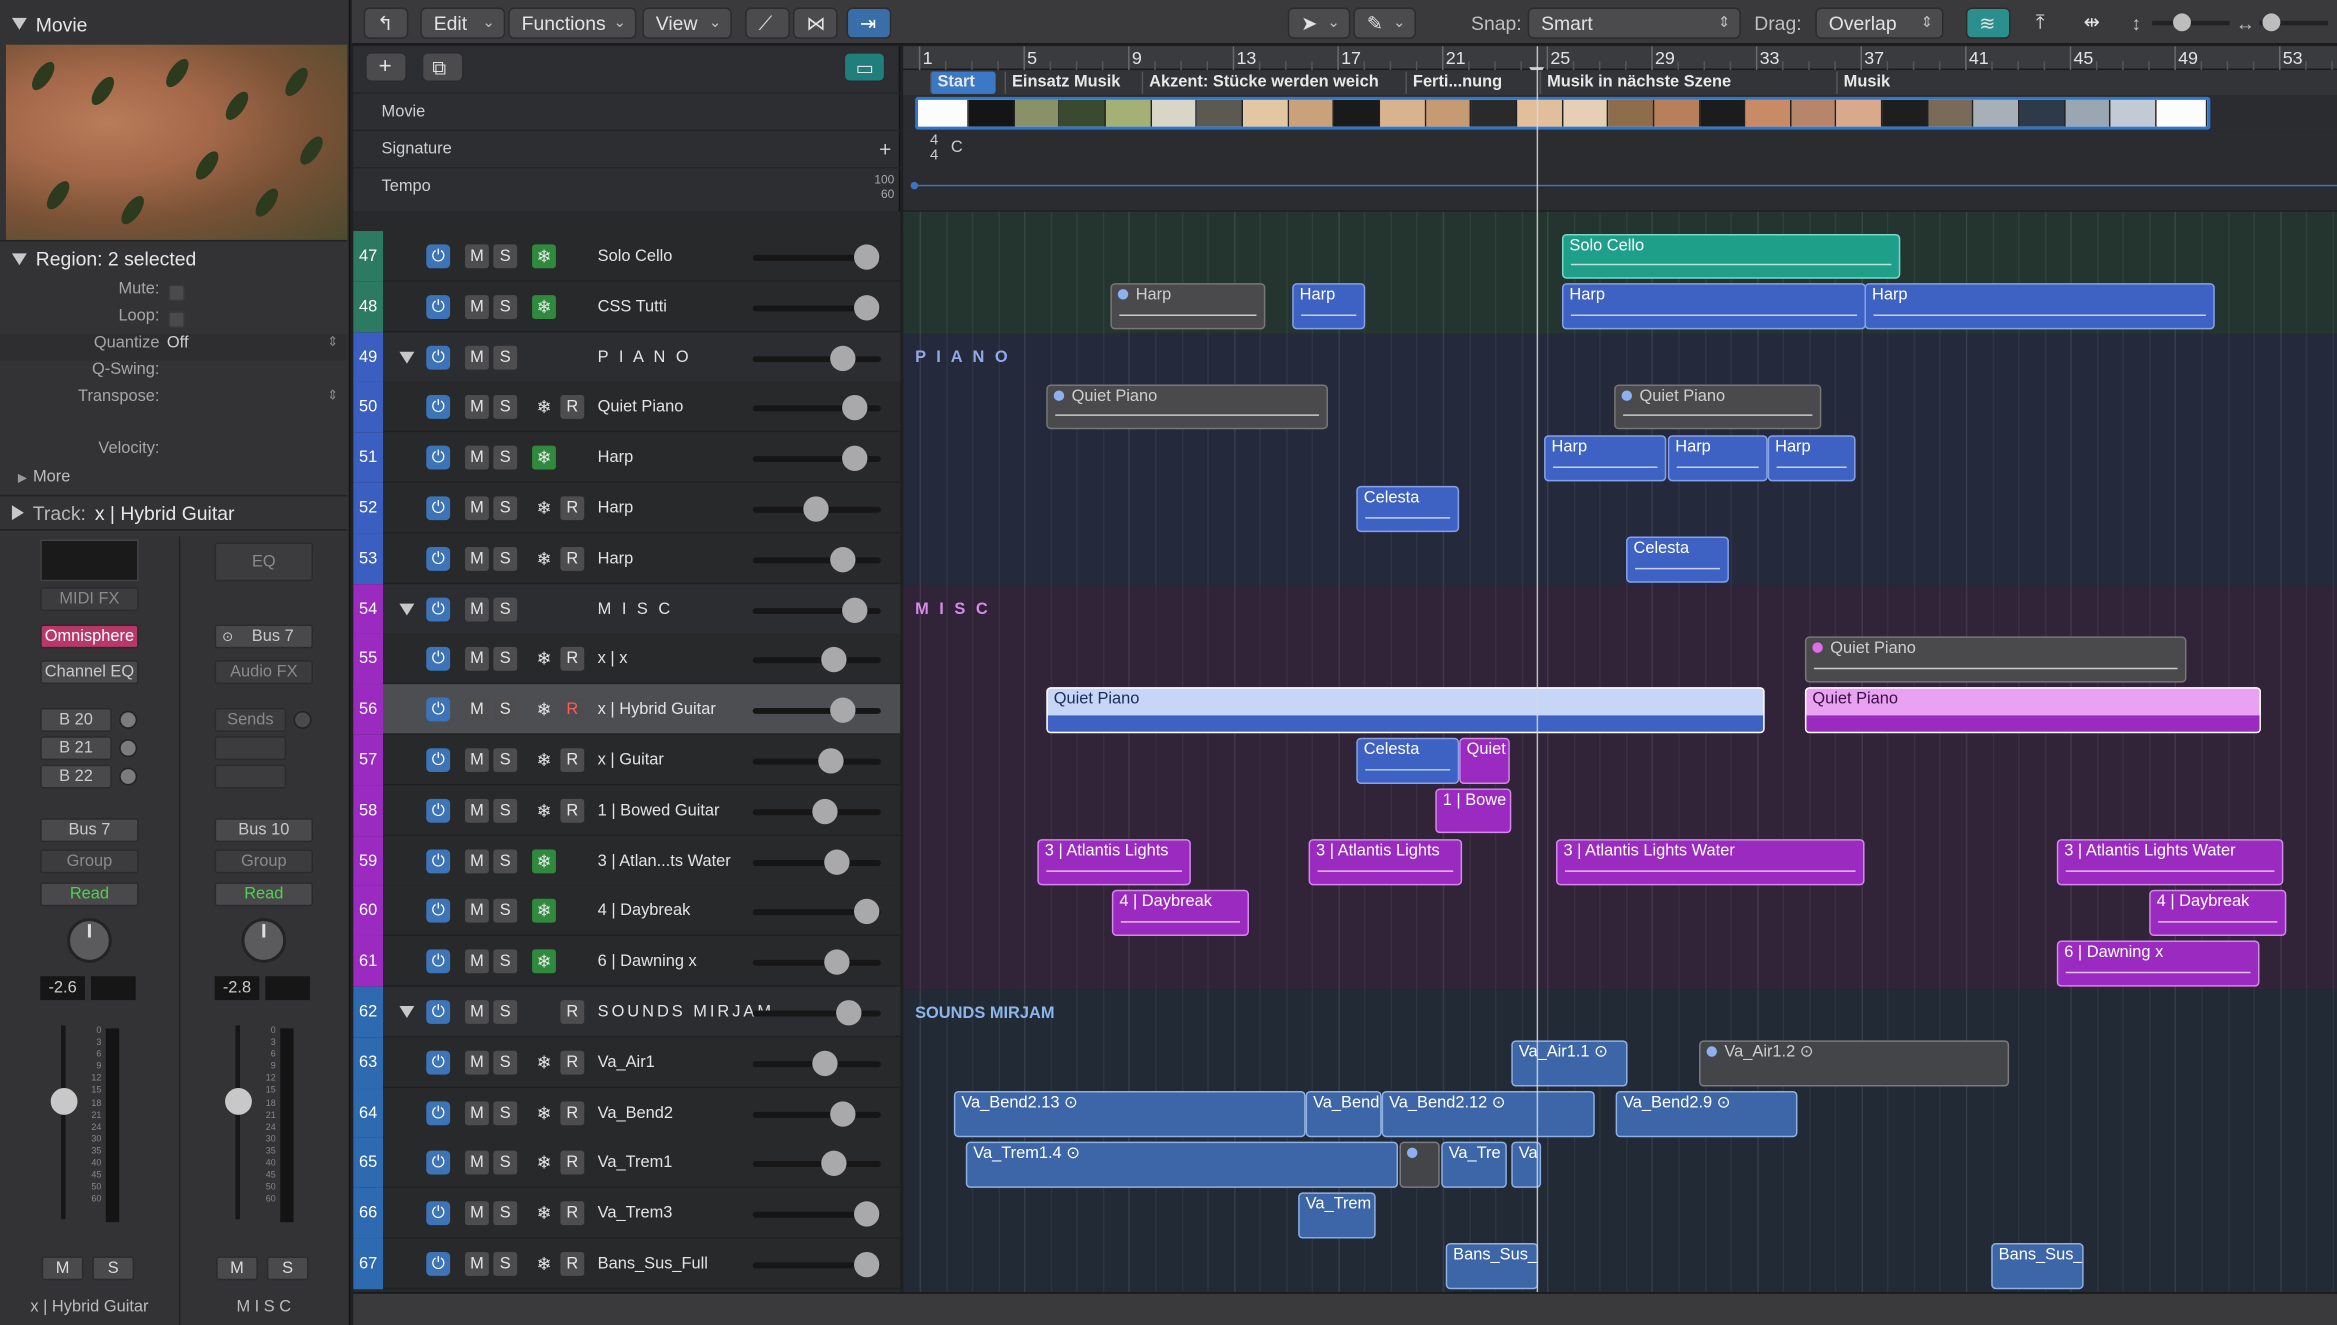 The image size is (2337, 1325). I want to click on folder-track-header: 62 ⏻ M S R SOUNDS MIRJAM, so click(627, 1012).